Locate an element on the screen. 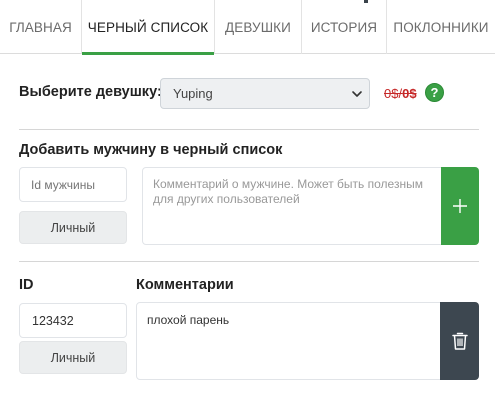 This screenshot has height=401, width=495. girl-select-value: Yuping is located at coordinates (193, 93).